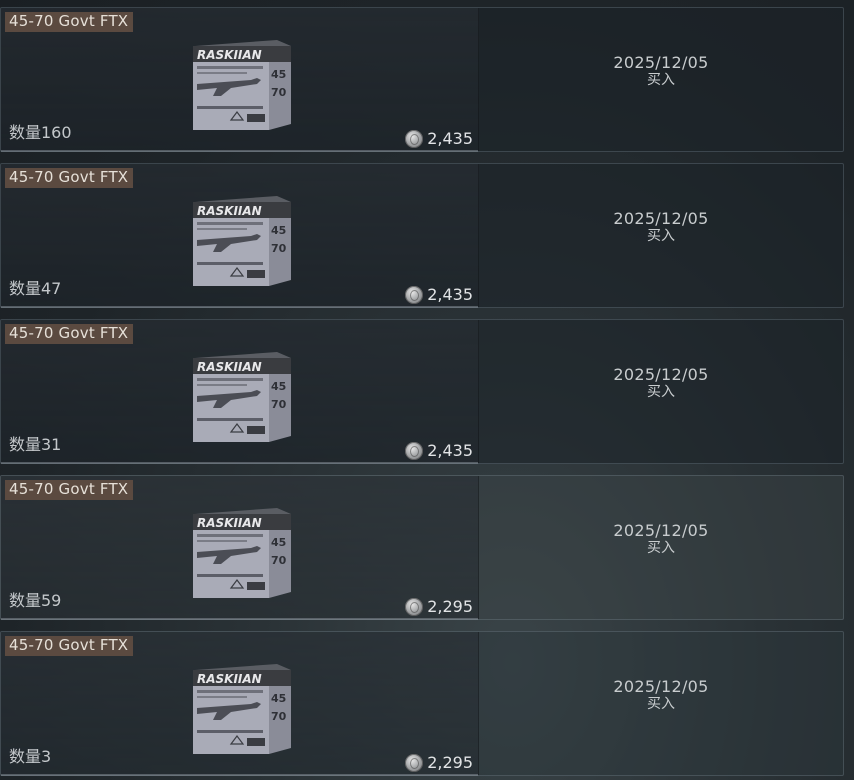 This screenshot has height=780, width=854. What do you see at coordinates (30, 756) in the screenshot?
I see `quantity-label: 数量3` at bounding box center [30, 756].